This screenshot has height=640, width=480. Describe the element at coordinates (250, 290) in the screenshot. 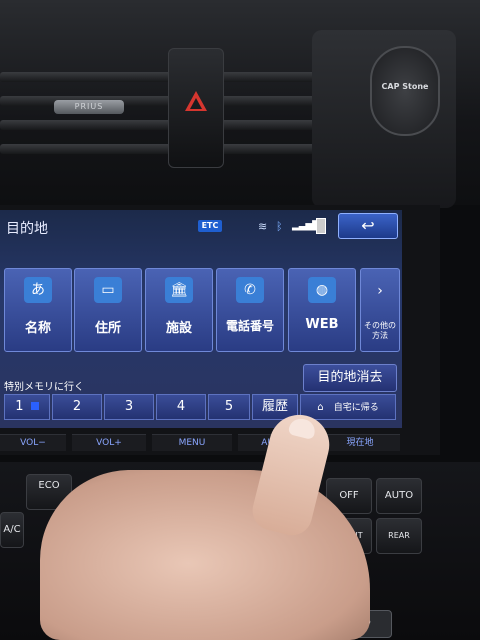

I see `phone-icon: ✆` at that location.